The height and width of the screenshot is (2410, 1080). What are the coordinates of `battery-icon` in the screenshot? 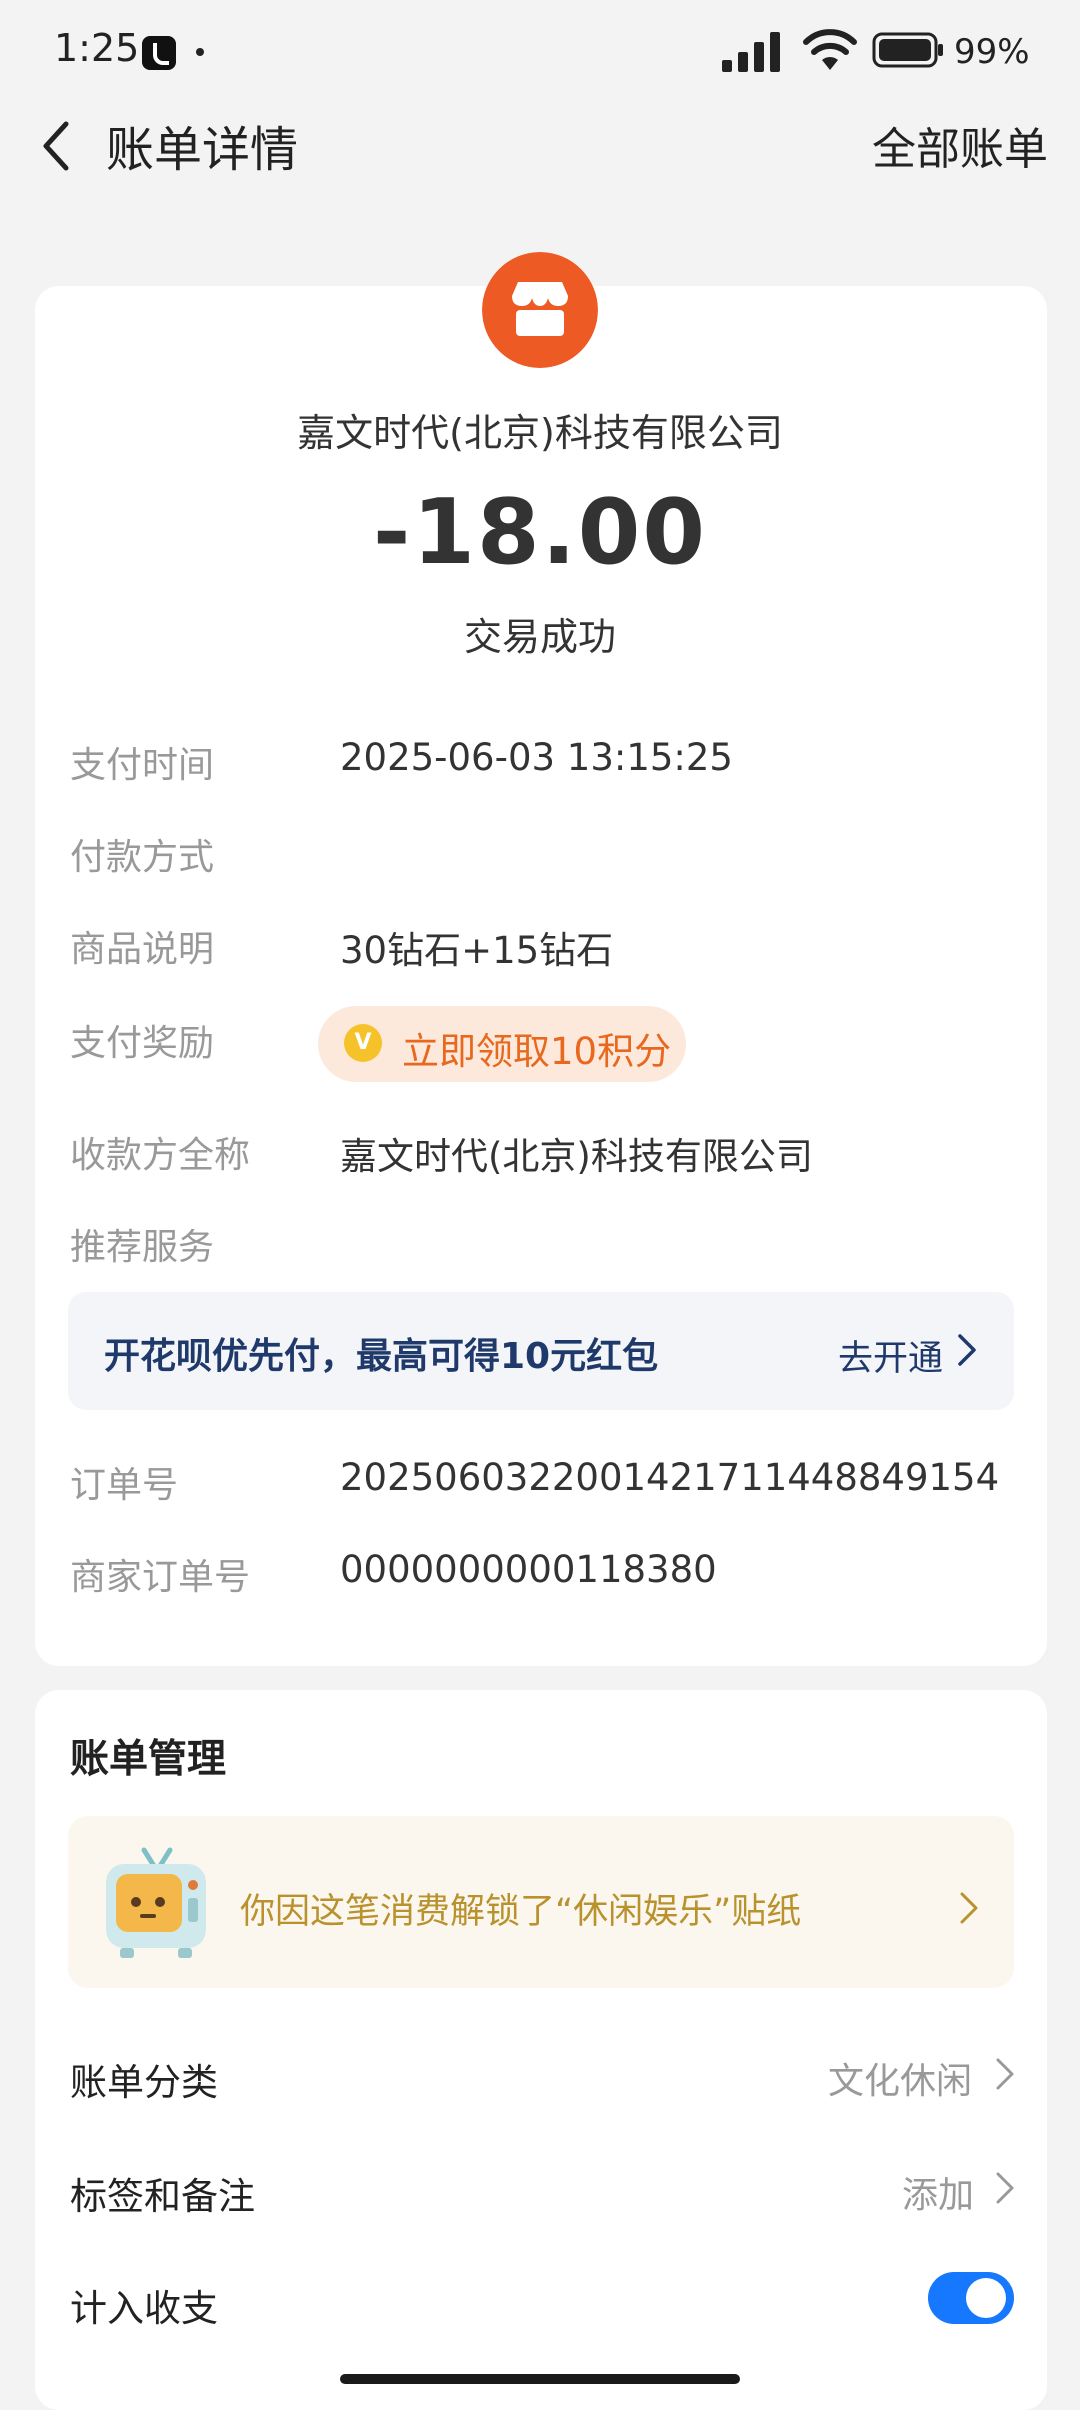 It's located at (907, 50).